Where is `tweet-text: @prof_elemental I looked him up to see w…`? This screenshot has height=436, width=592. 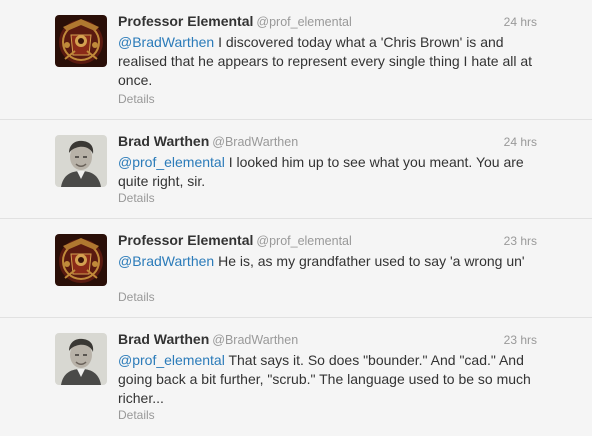
tweet-text: @prof_elemental I looked him up to see w… is located at coordinates (328, 172).